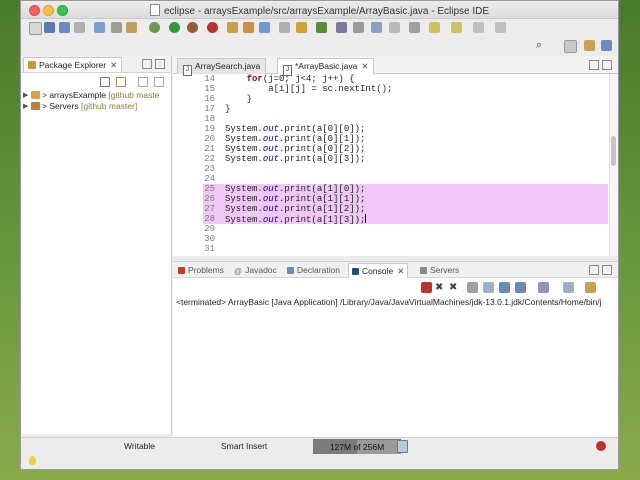 Image resolution: width=640 pixels, height=480 pixels. I want to click on next-annotation-icon, so click(321, 27).